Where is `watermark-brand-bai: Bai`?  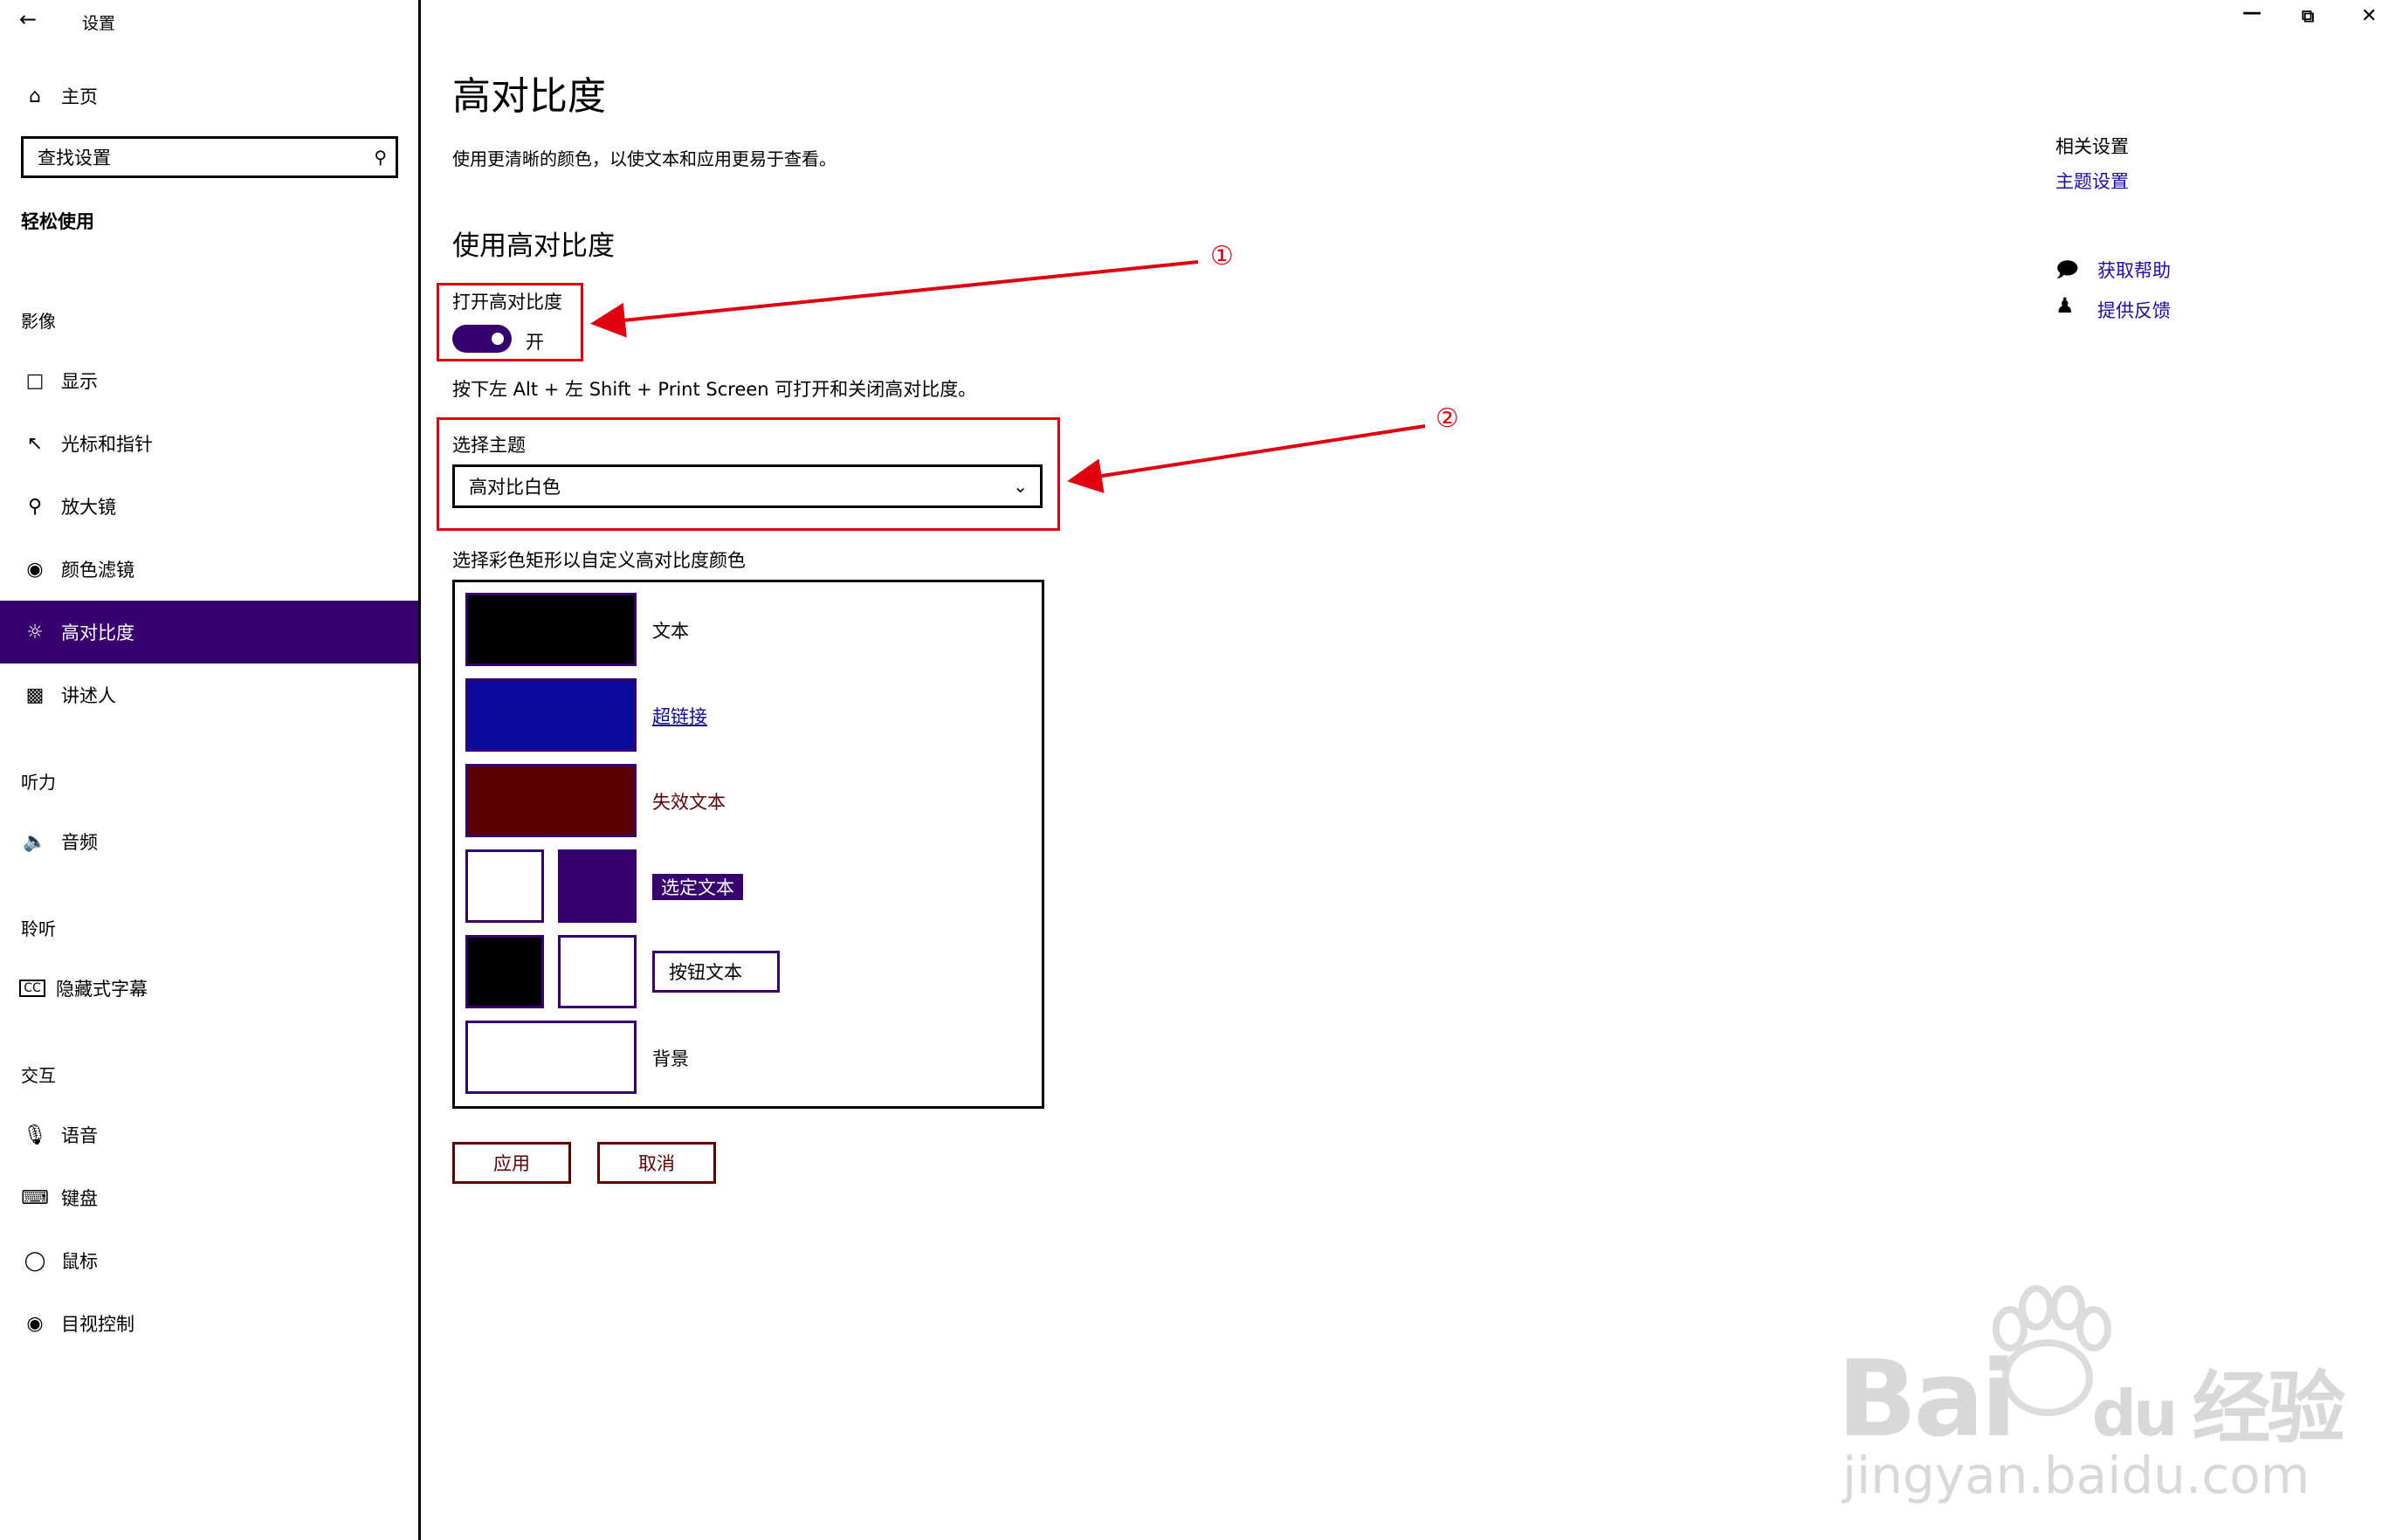 watermark-brand-bai: Bai is located at coordinates (1927, 1400).